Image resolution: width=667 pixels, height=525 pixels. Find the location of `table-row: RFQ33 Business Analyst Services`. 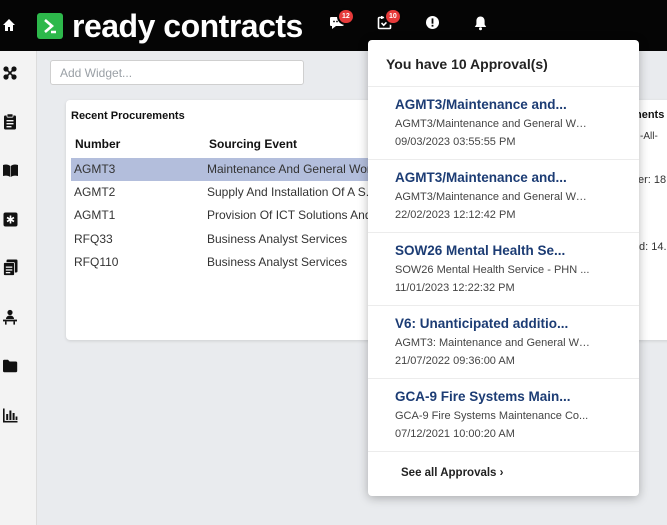

table-row: RFQ33 Business Analyst Services is located at coordinates (228, 239).